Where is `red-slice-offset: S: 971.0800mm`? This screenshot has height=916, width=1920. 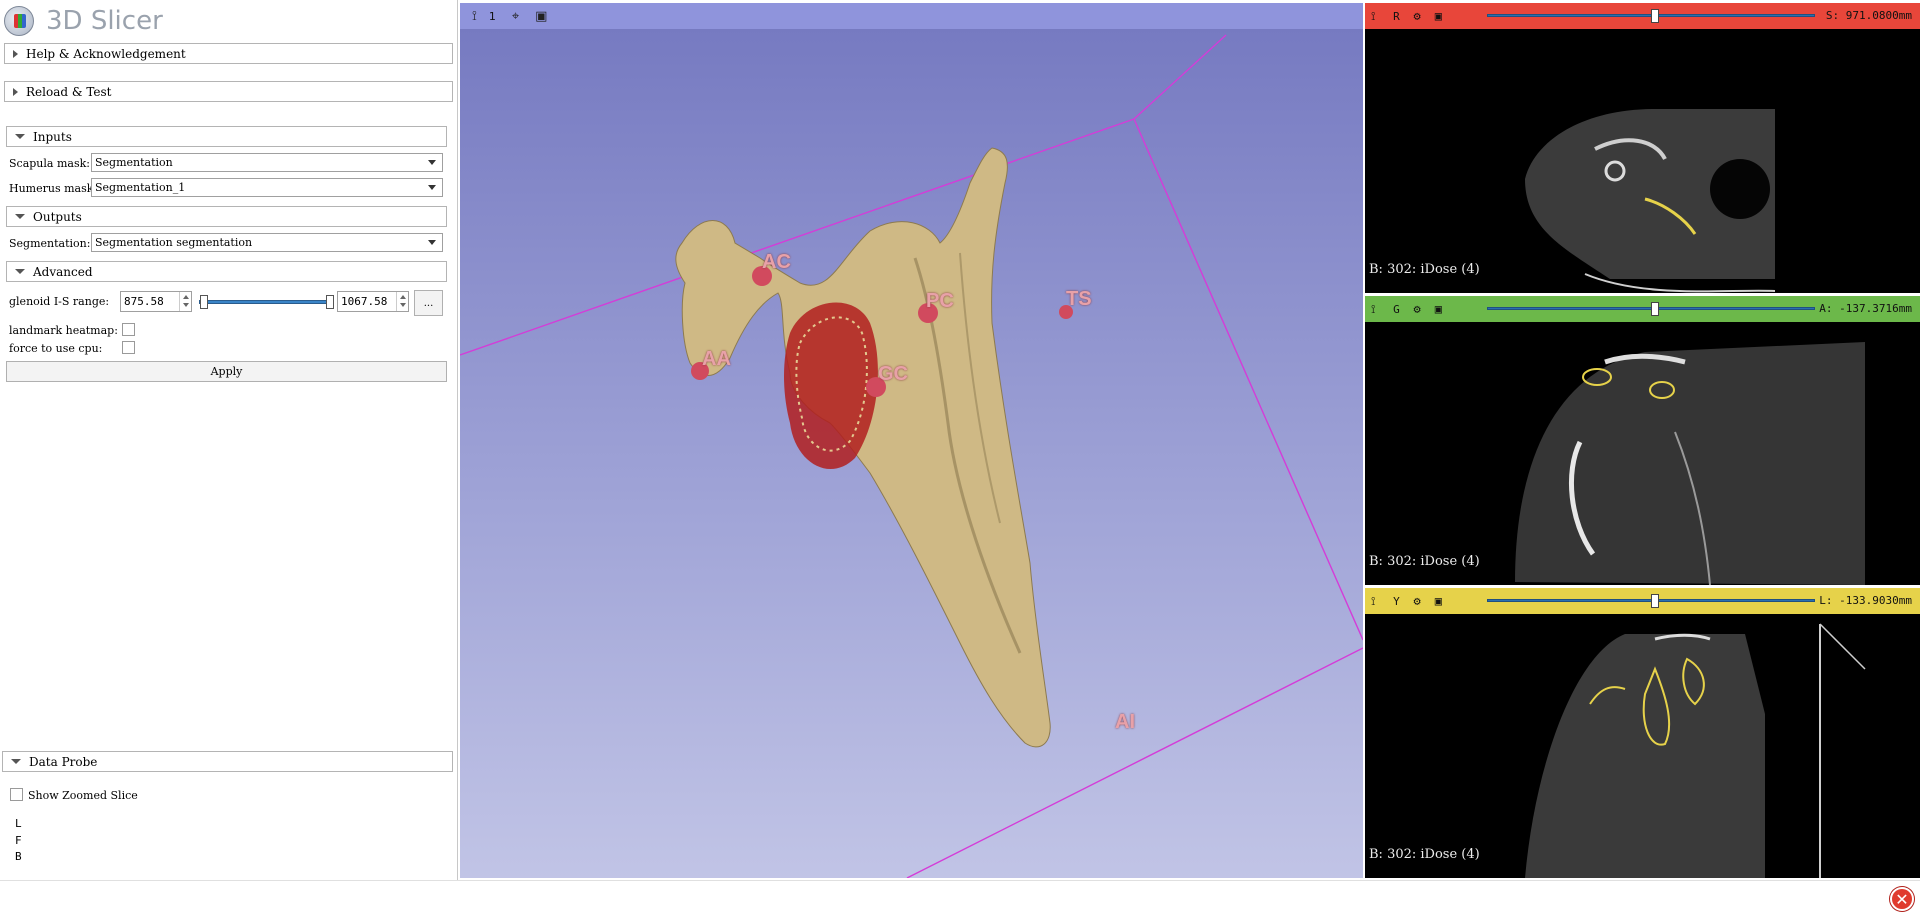 red-slice-offset: S: 971.0800mm is located at coordinates (1868, 15).